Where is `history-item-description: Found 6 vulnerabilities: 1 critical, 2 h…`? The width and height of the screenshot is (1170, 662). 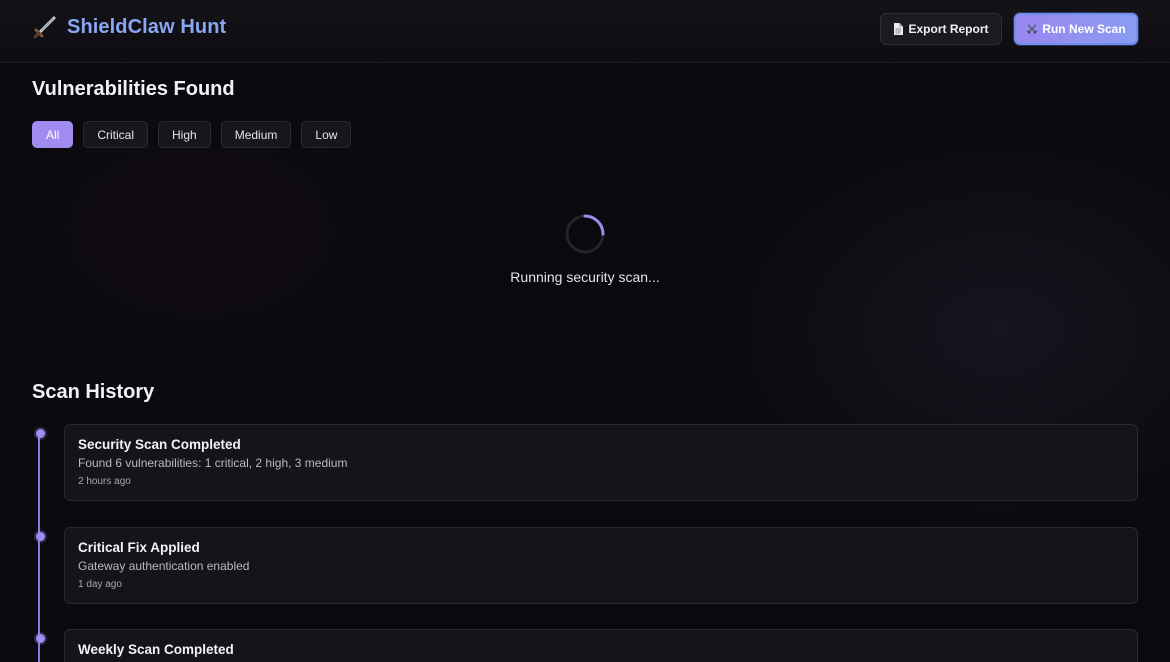 history-item-description: Found 6 vulnerabilities: 1 critical, 2 h… is located at coordinates (213, 463).